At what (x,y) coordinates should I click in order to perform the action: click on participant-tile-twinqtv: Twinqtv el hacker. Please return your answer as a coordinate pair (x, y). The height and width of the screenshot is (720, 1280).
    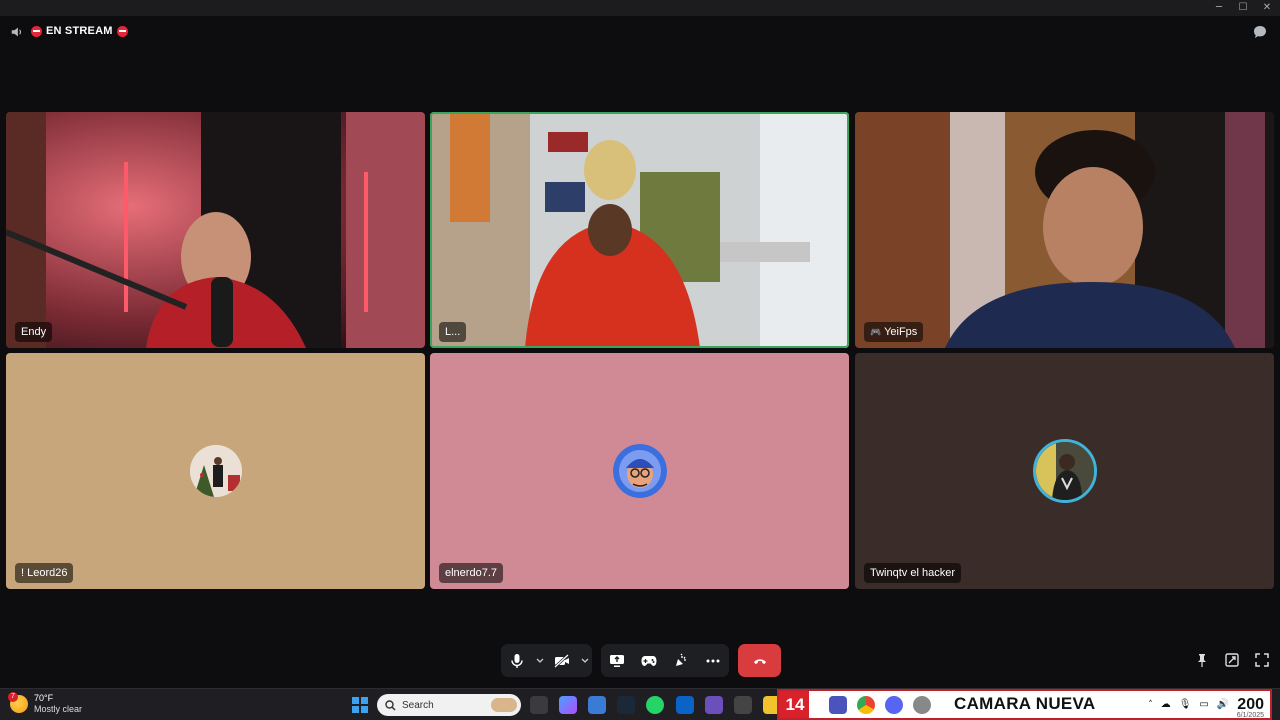
    Looking at the image, I should click on (1064, 471).